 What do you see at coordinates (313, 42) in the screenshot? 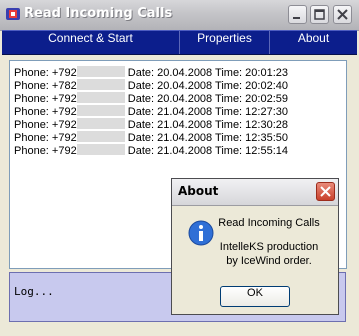
I see `menu-about: About` at bounding box center [313, 42].